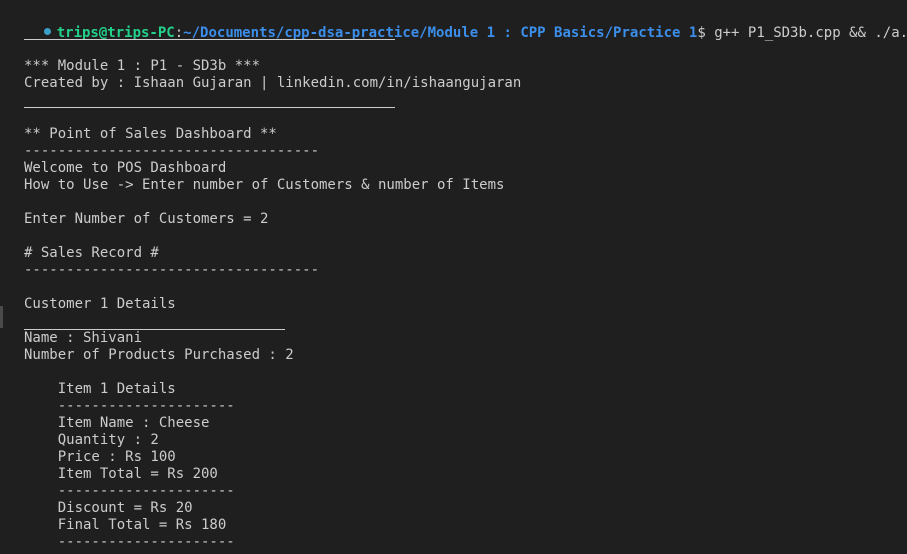  What do you see at coordinates (172, 151) in the screenshot?
I see `dashboard-dash-rule: -----------------------------------` at bounding box center [172, 151].